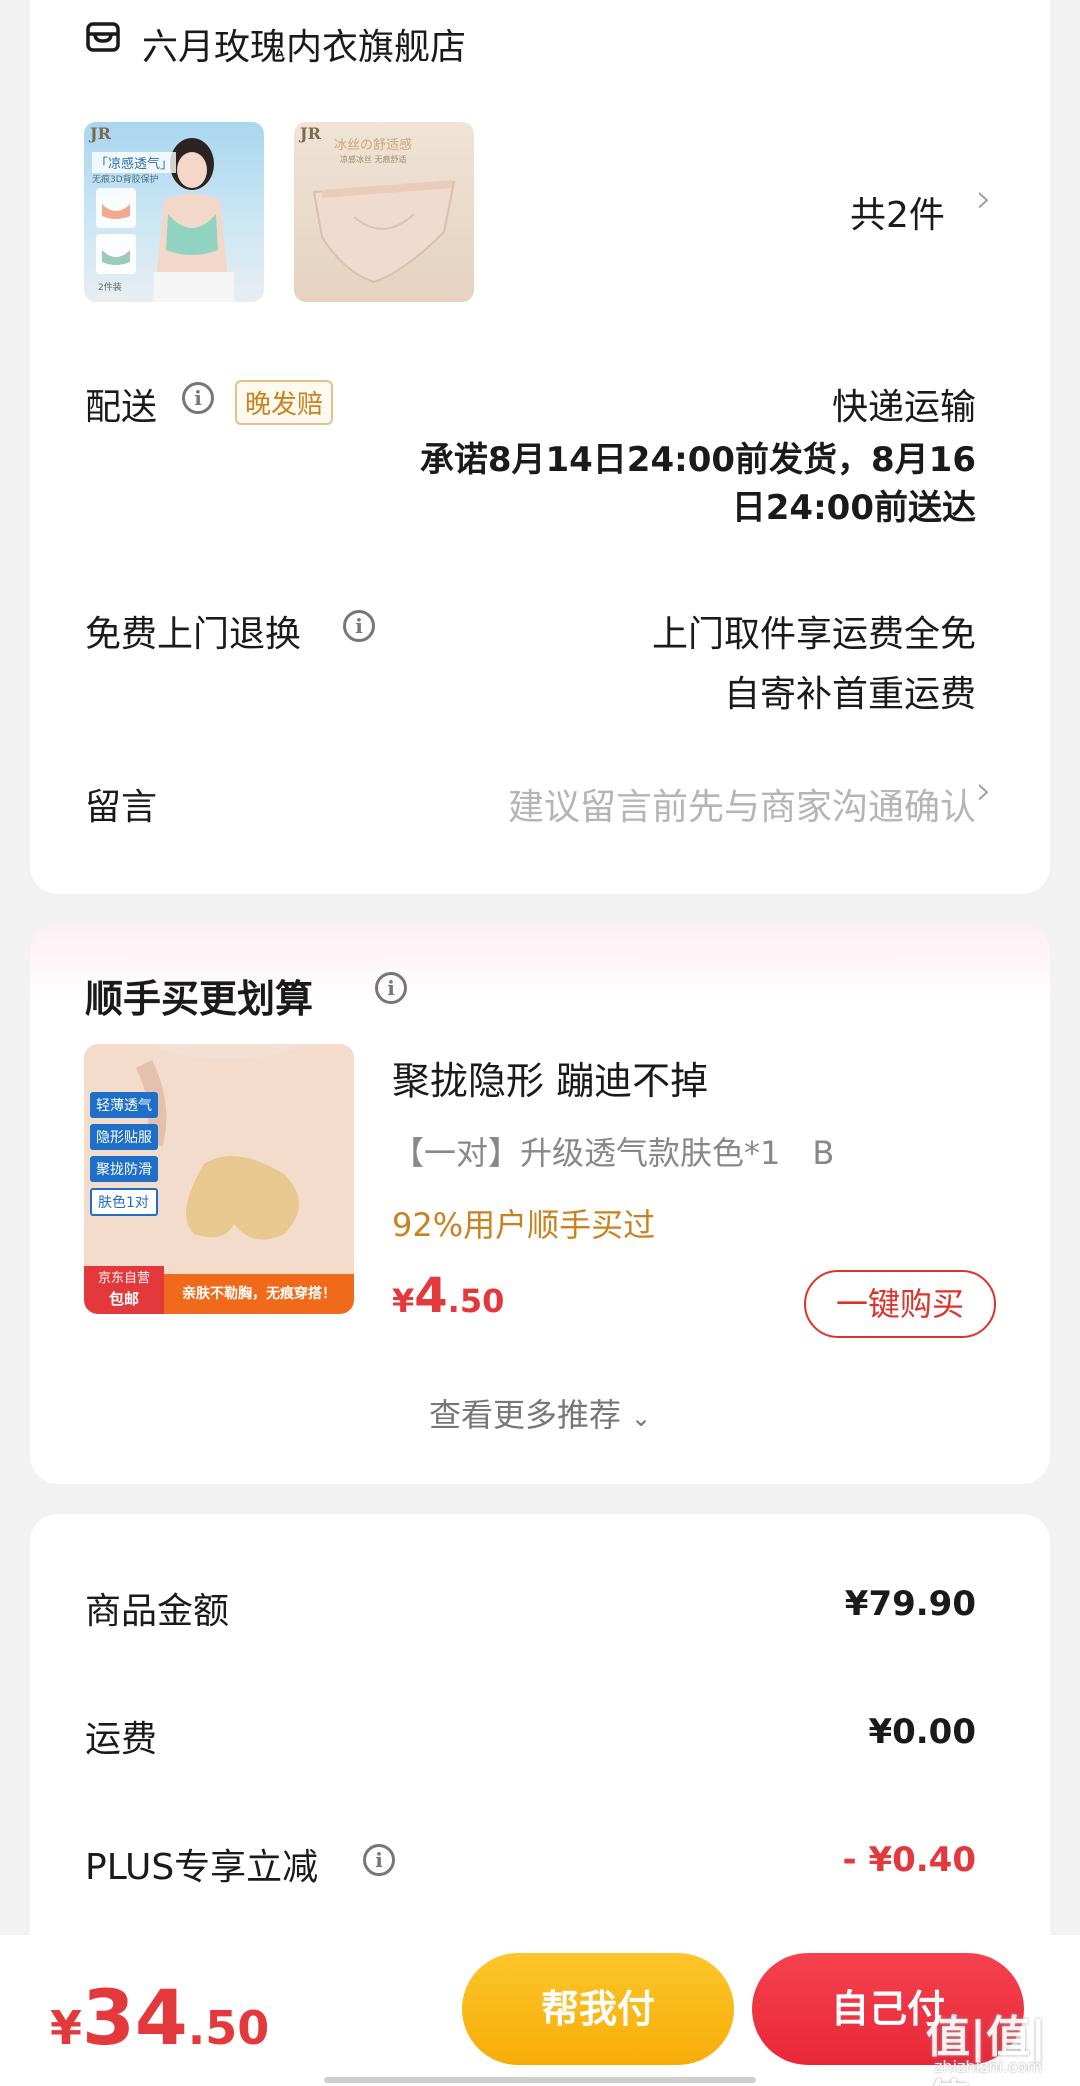 The image size is (1080, 2086). Describe the element at coordinates (304, 44) in the screenshot. I see `store-name: 六月玫瑰内衣旗舰店` at that location.